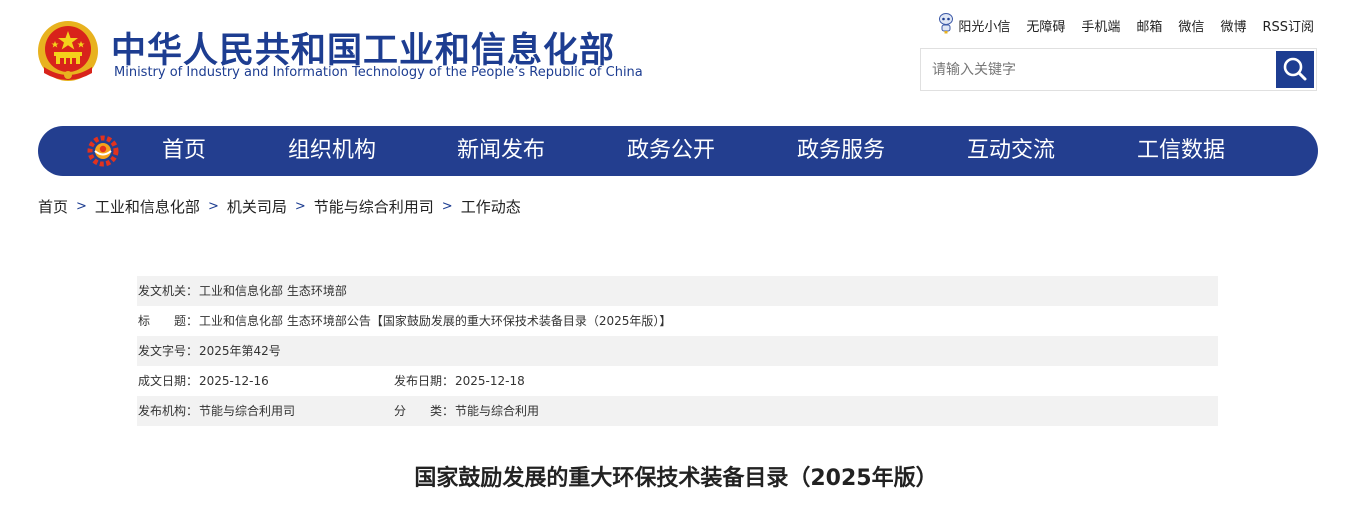 Image resolution: width=1352 pixels, height=515 pixels. Describe the element at coordinates (1288, 25) in the screenshot. I see `top-link-rss: RSS订阅` at that location.